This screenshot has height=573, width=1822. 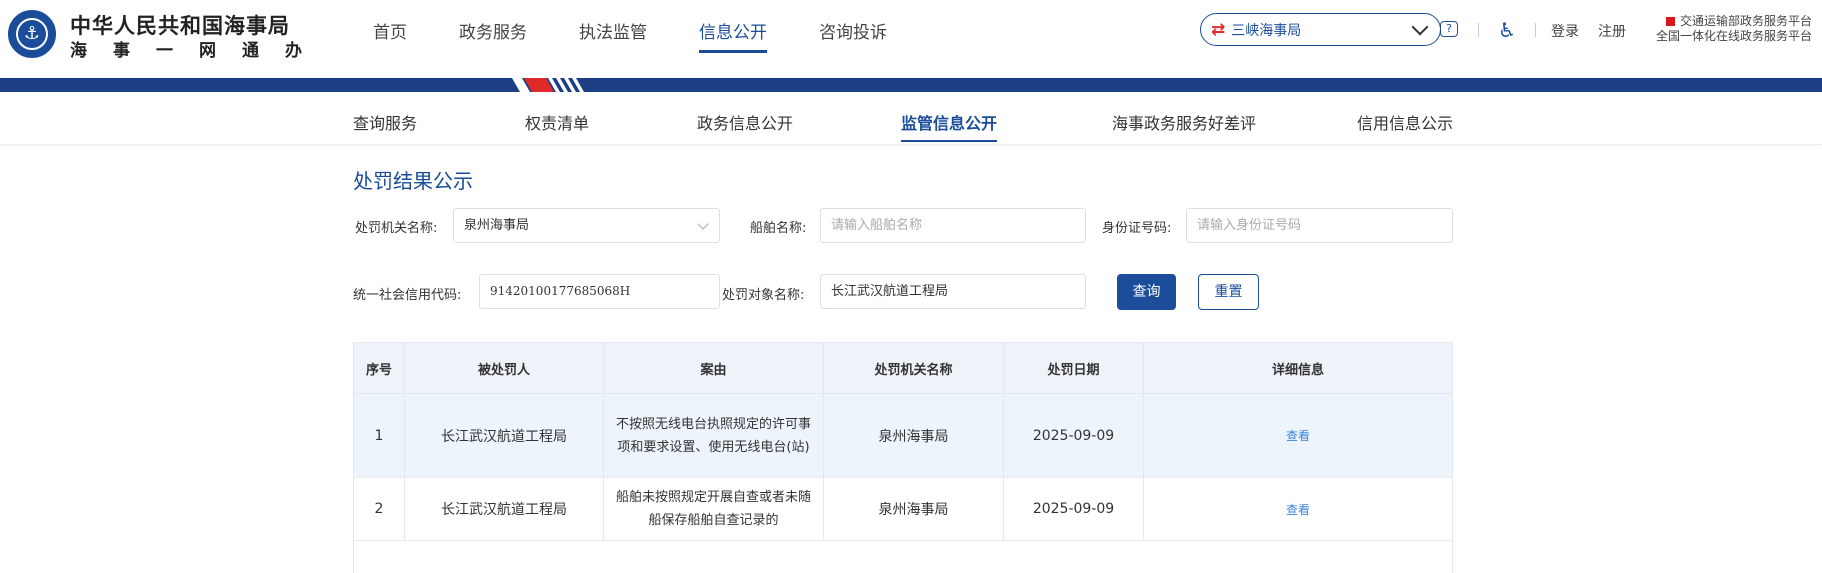 What do you see at coordinates (1670, 21) in the screenshot?
I see `red-square-icon` at bounding box center [1670, 21].